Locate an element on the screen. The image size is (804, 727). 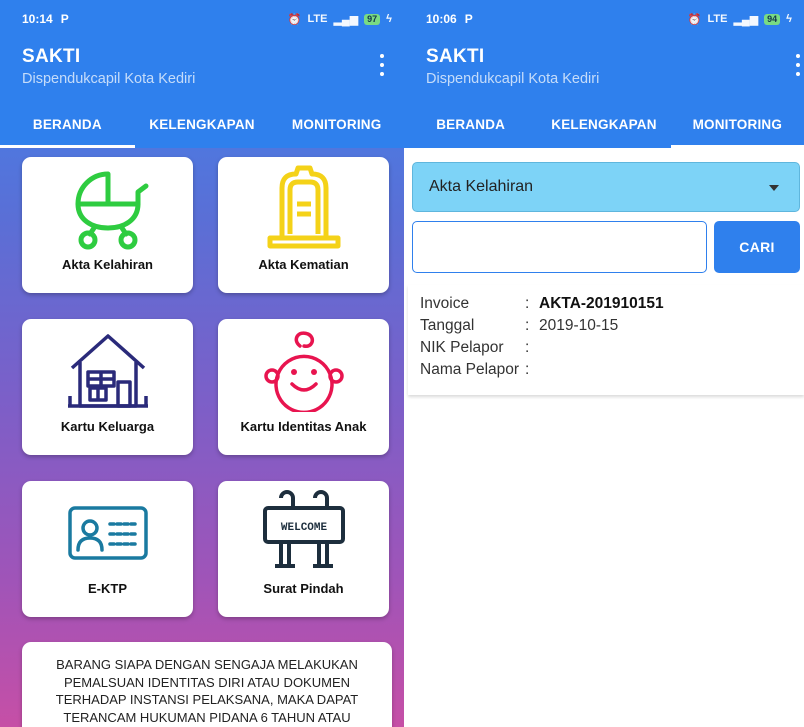
card-akta-kelahiran: Akta Kelahiran is located at coordinates (107, 225).